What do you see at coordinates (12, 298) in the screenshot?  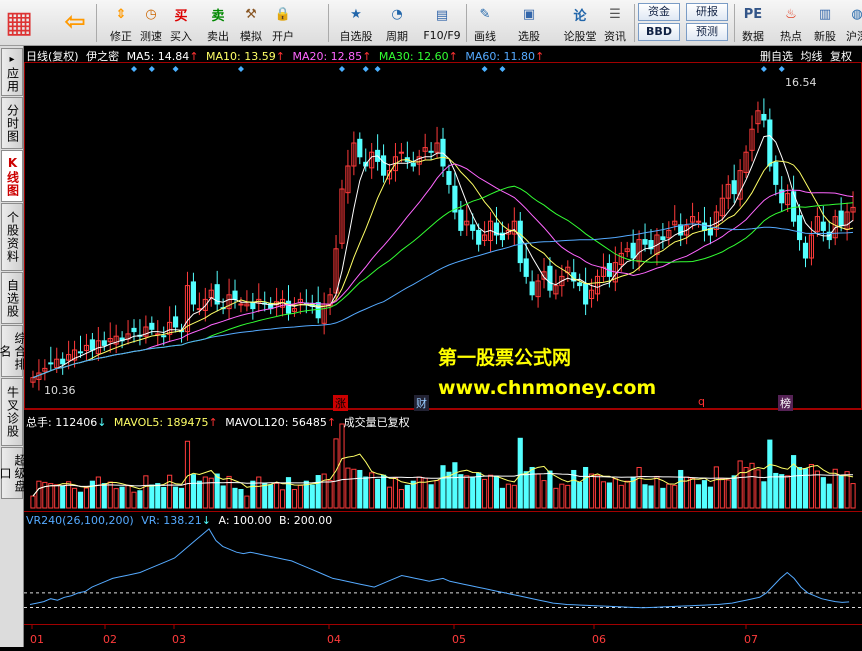 I see `sidebar-tab-4: 自选股` at bounding box center [12, 298].